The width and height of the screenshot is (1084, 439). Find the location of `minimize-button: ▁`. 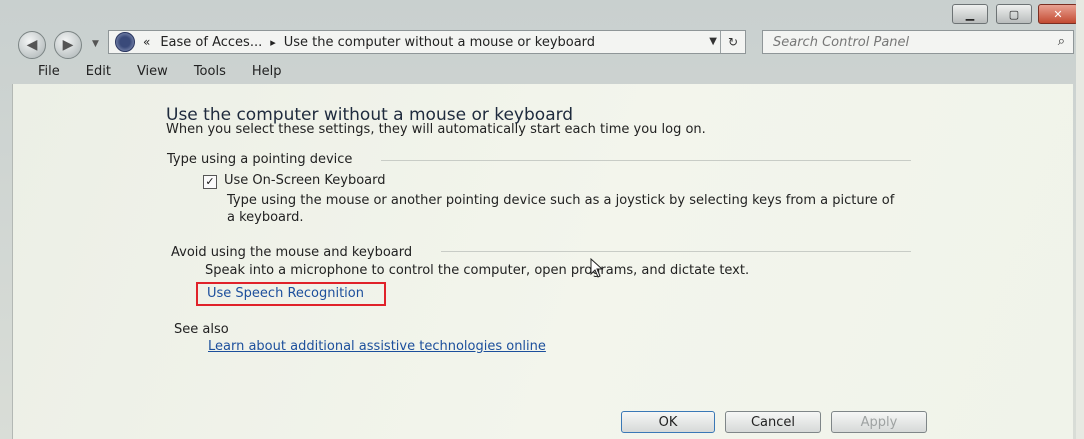

minimize-button: ▁ is located at coordinates (970, 14).